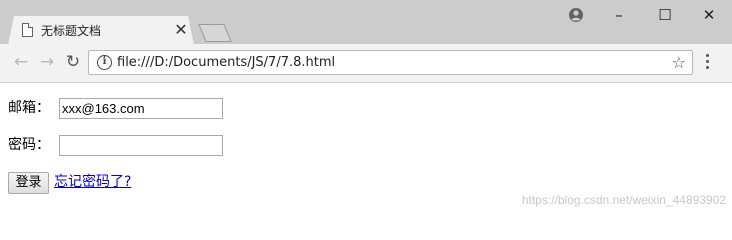  Describe the element at coordinates (141, 108) in the screenshot. I see `email-field` at that location.